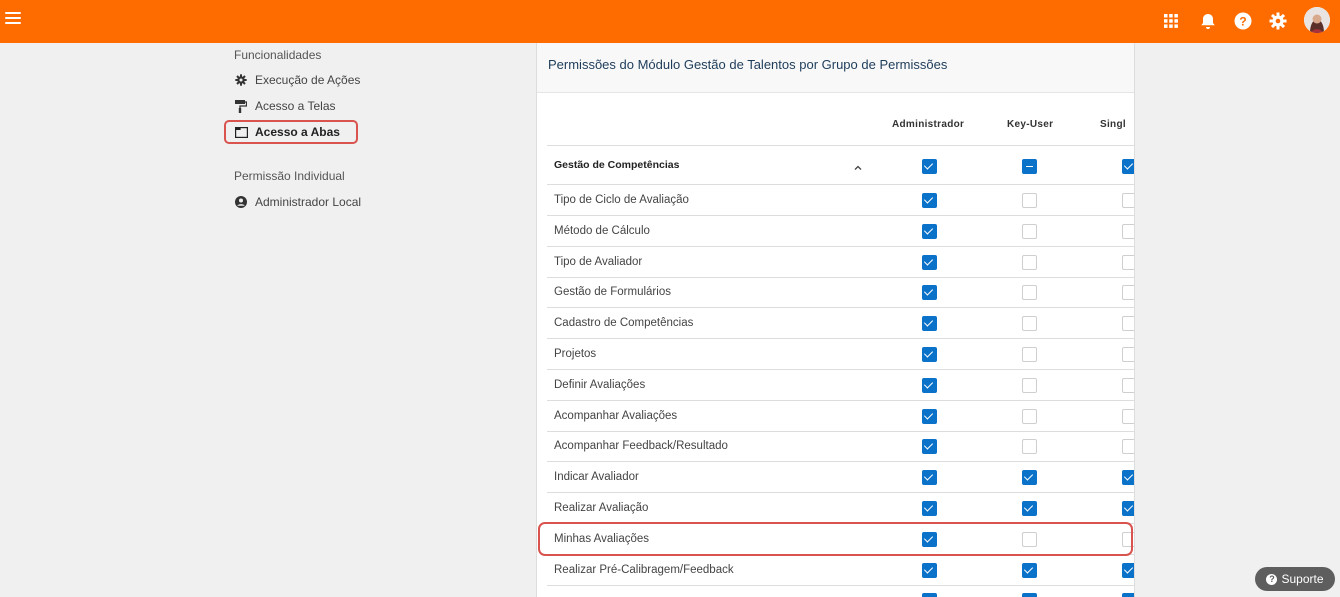 This screenshot has height=597, width=1340. What do you see at coordinates (840, 200) in the screenshot?
I see `table-row: Tipo de Ciclo de Avaliação` at bounding box center [840, 200].